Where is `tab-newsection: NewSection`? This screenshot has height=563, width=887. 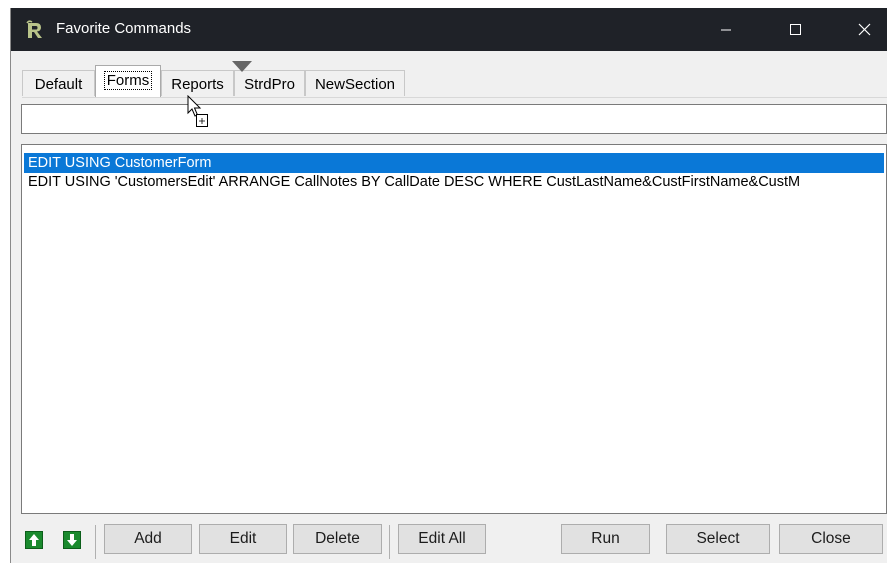
tab-newsection: NewSection is located at coordinates (355, 83).